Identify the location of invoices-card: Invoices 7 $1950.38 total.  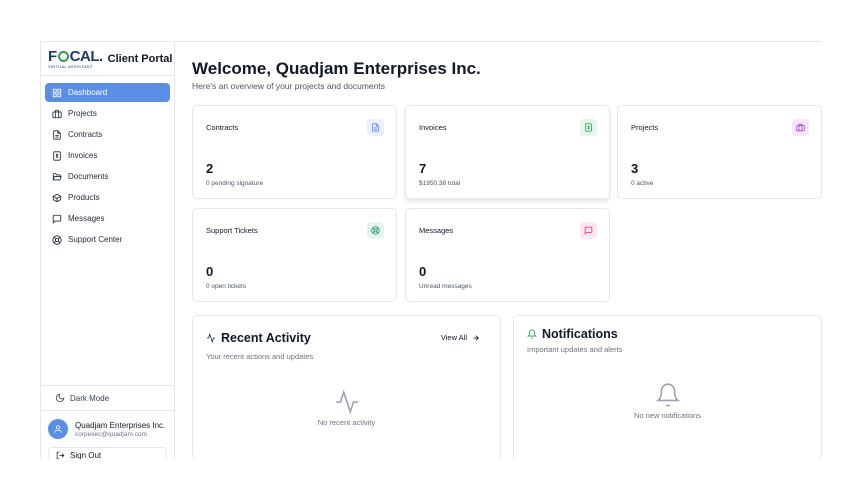
(507, 152).